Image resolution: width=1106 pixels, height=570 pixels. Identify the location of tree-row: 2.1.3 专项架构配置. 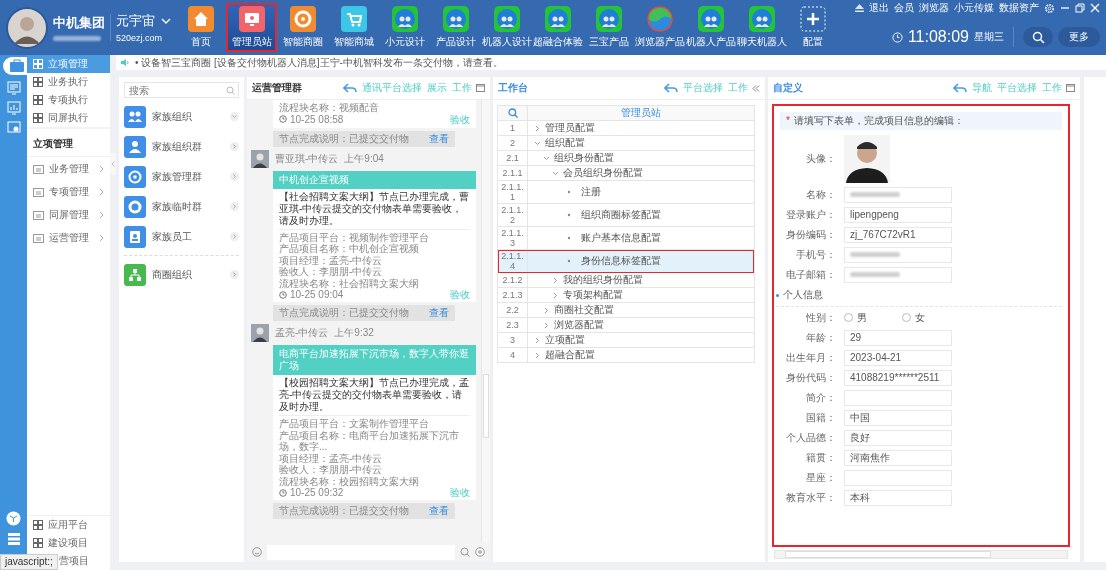
(626, 295).